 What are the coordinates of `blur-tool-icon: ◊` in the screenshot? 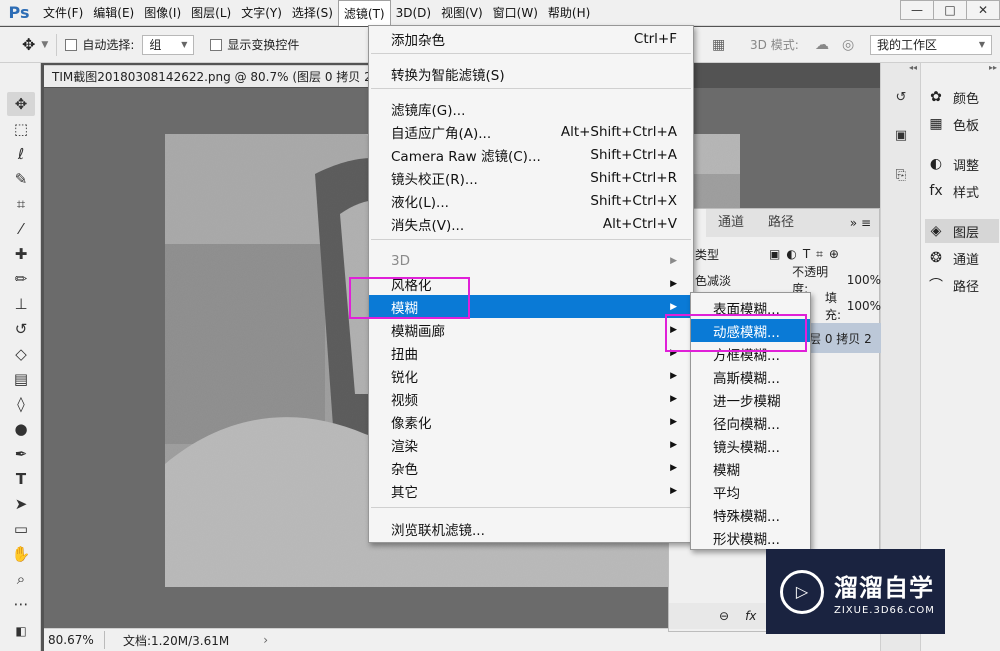 It's located at (21, 404).